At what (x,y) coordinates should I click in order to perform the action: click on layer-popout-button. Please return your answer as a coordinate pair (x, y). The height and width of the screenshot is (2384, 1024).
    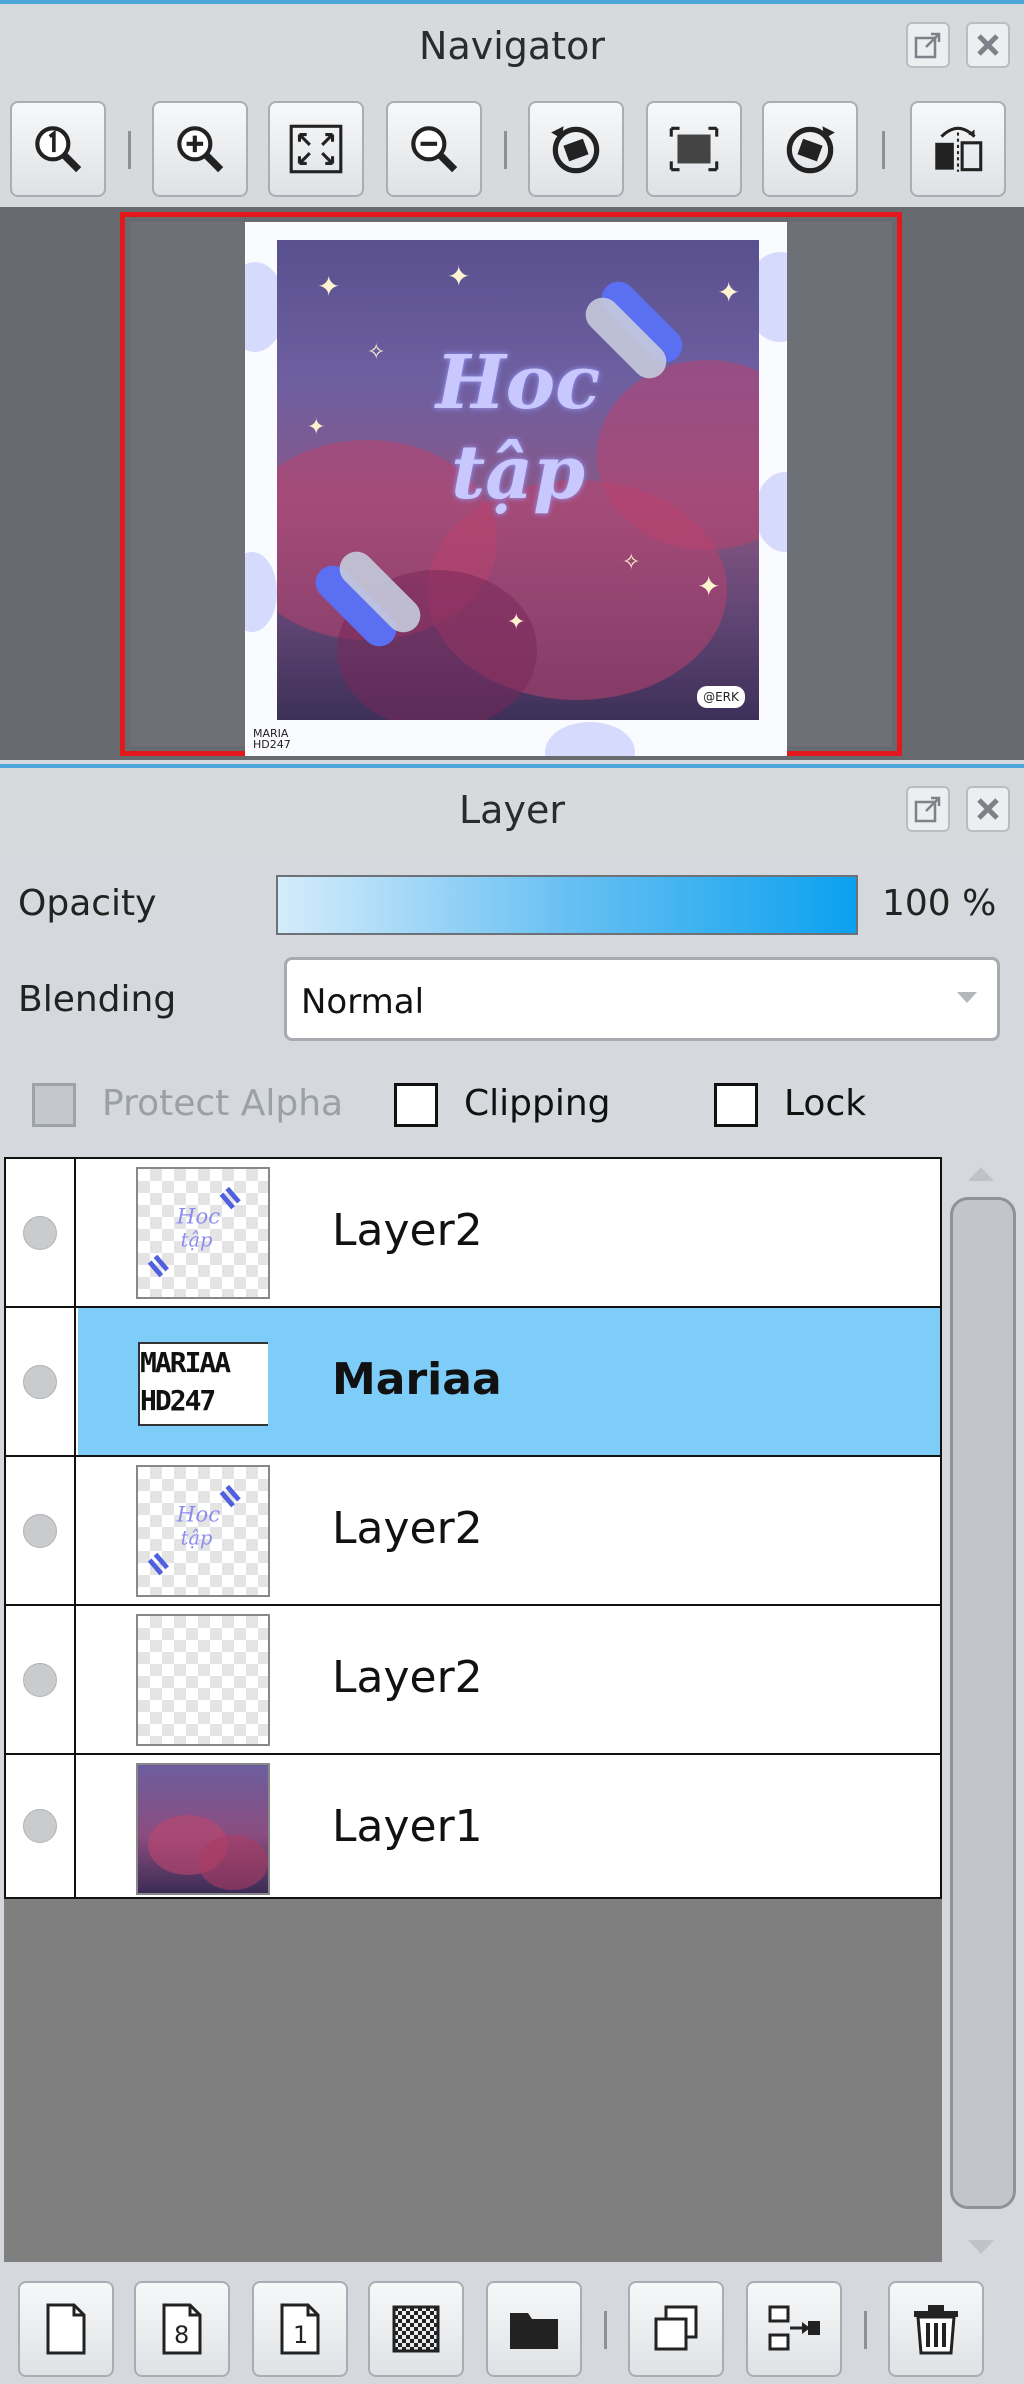
    Looking at the image, I should click on (928, 809).